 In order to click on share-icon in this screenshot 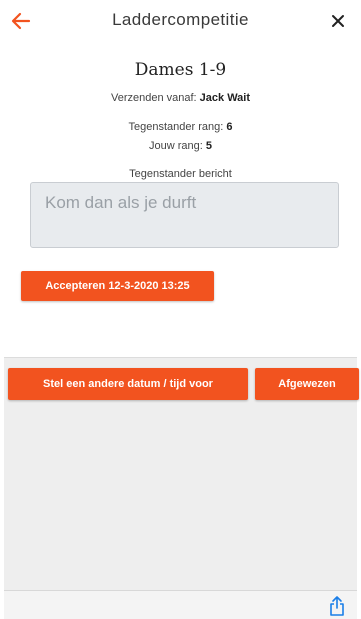, I will do `click(337, 606)`.